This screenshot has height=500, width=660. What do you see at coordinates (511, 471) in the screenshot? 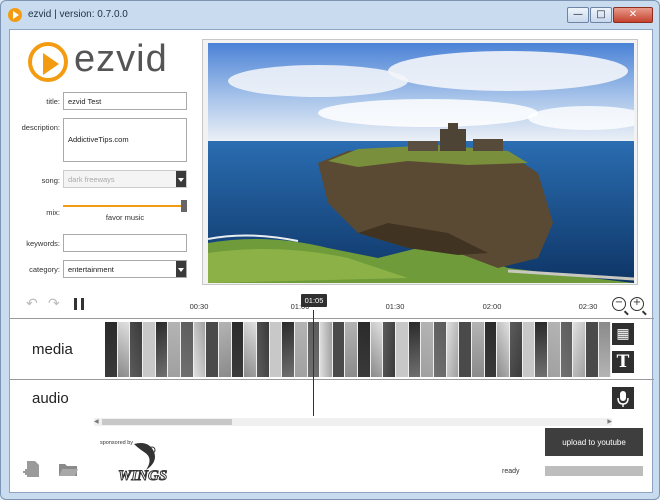
I see `status-text: ready` at bounding box center [511, 471].